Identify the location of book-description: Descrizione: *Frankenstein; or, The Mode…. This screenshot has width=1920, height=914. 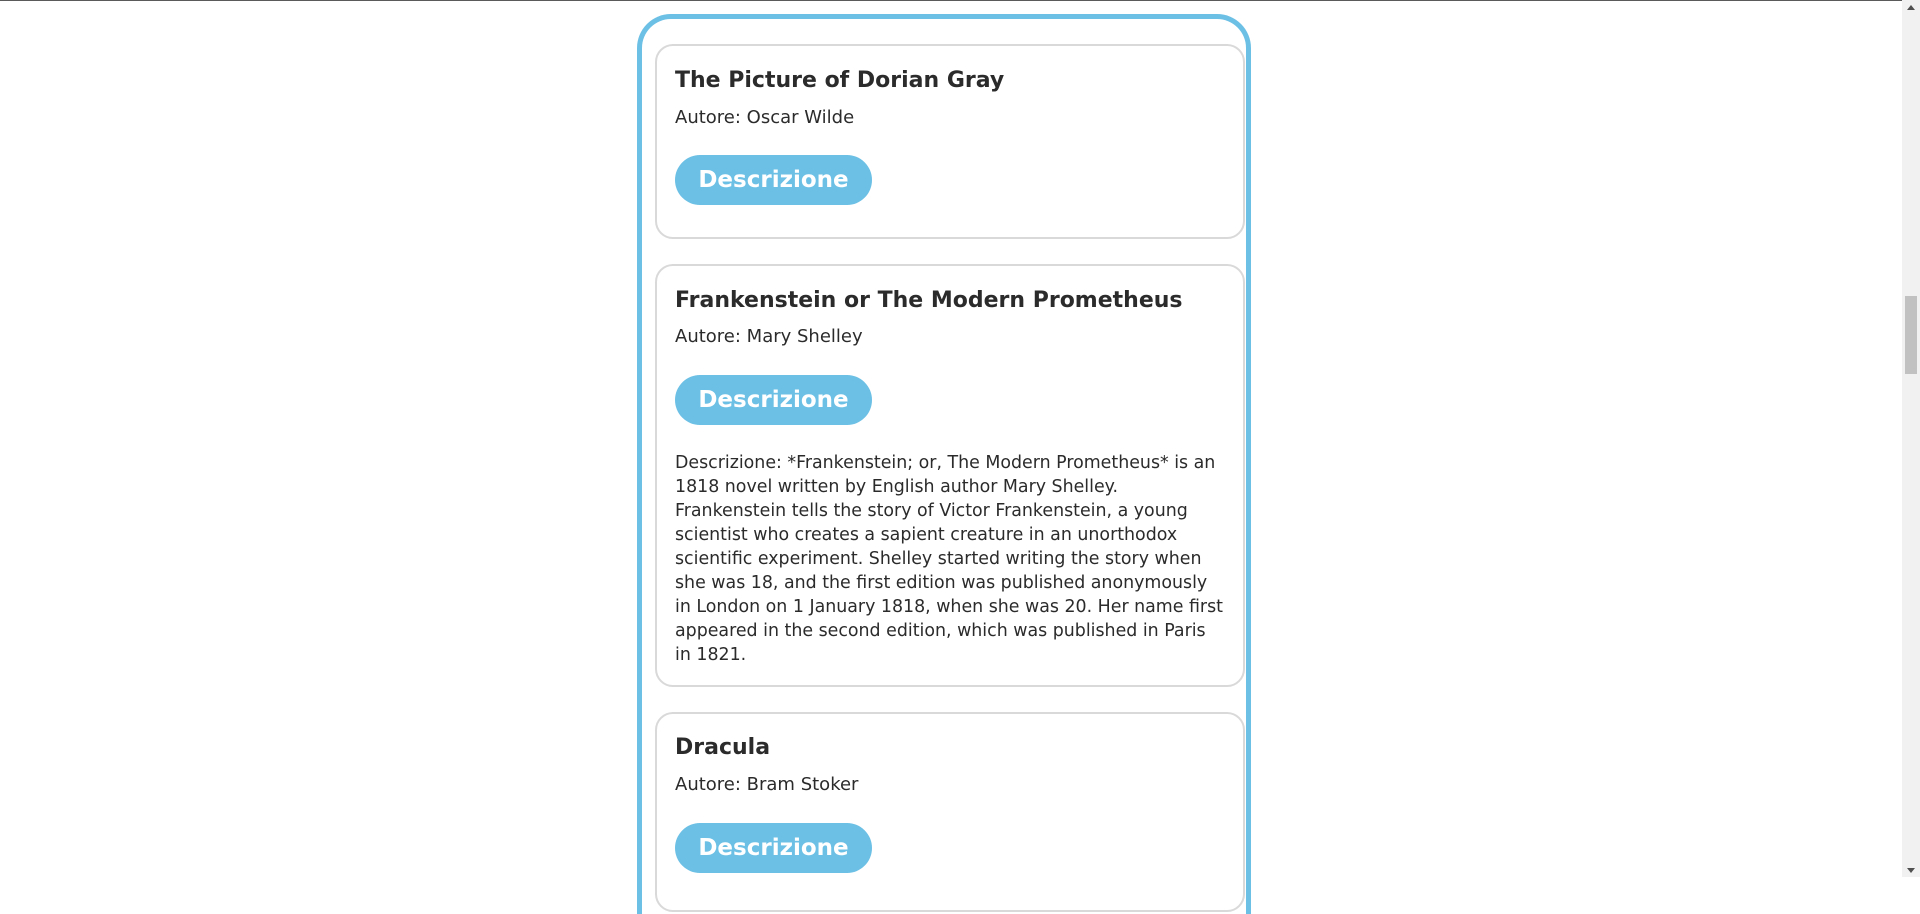
(949, 559).